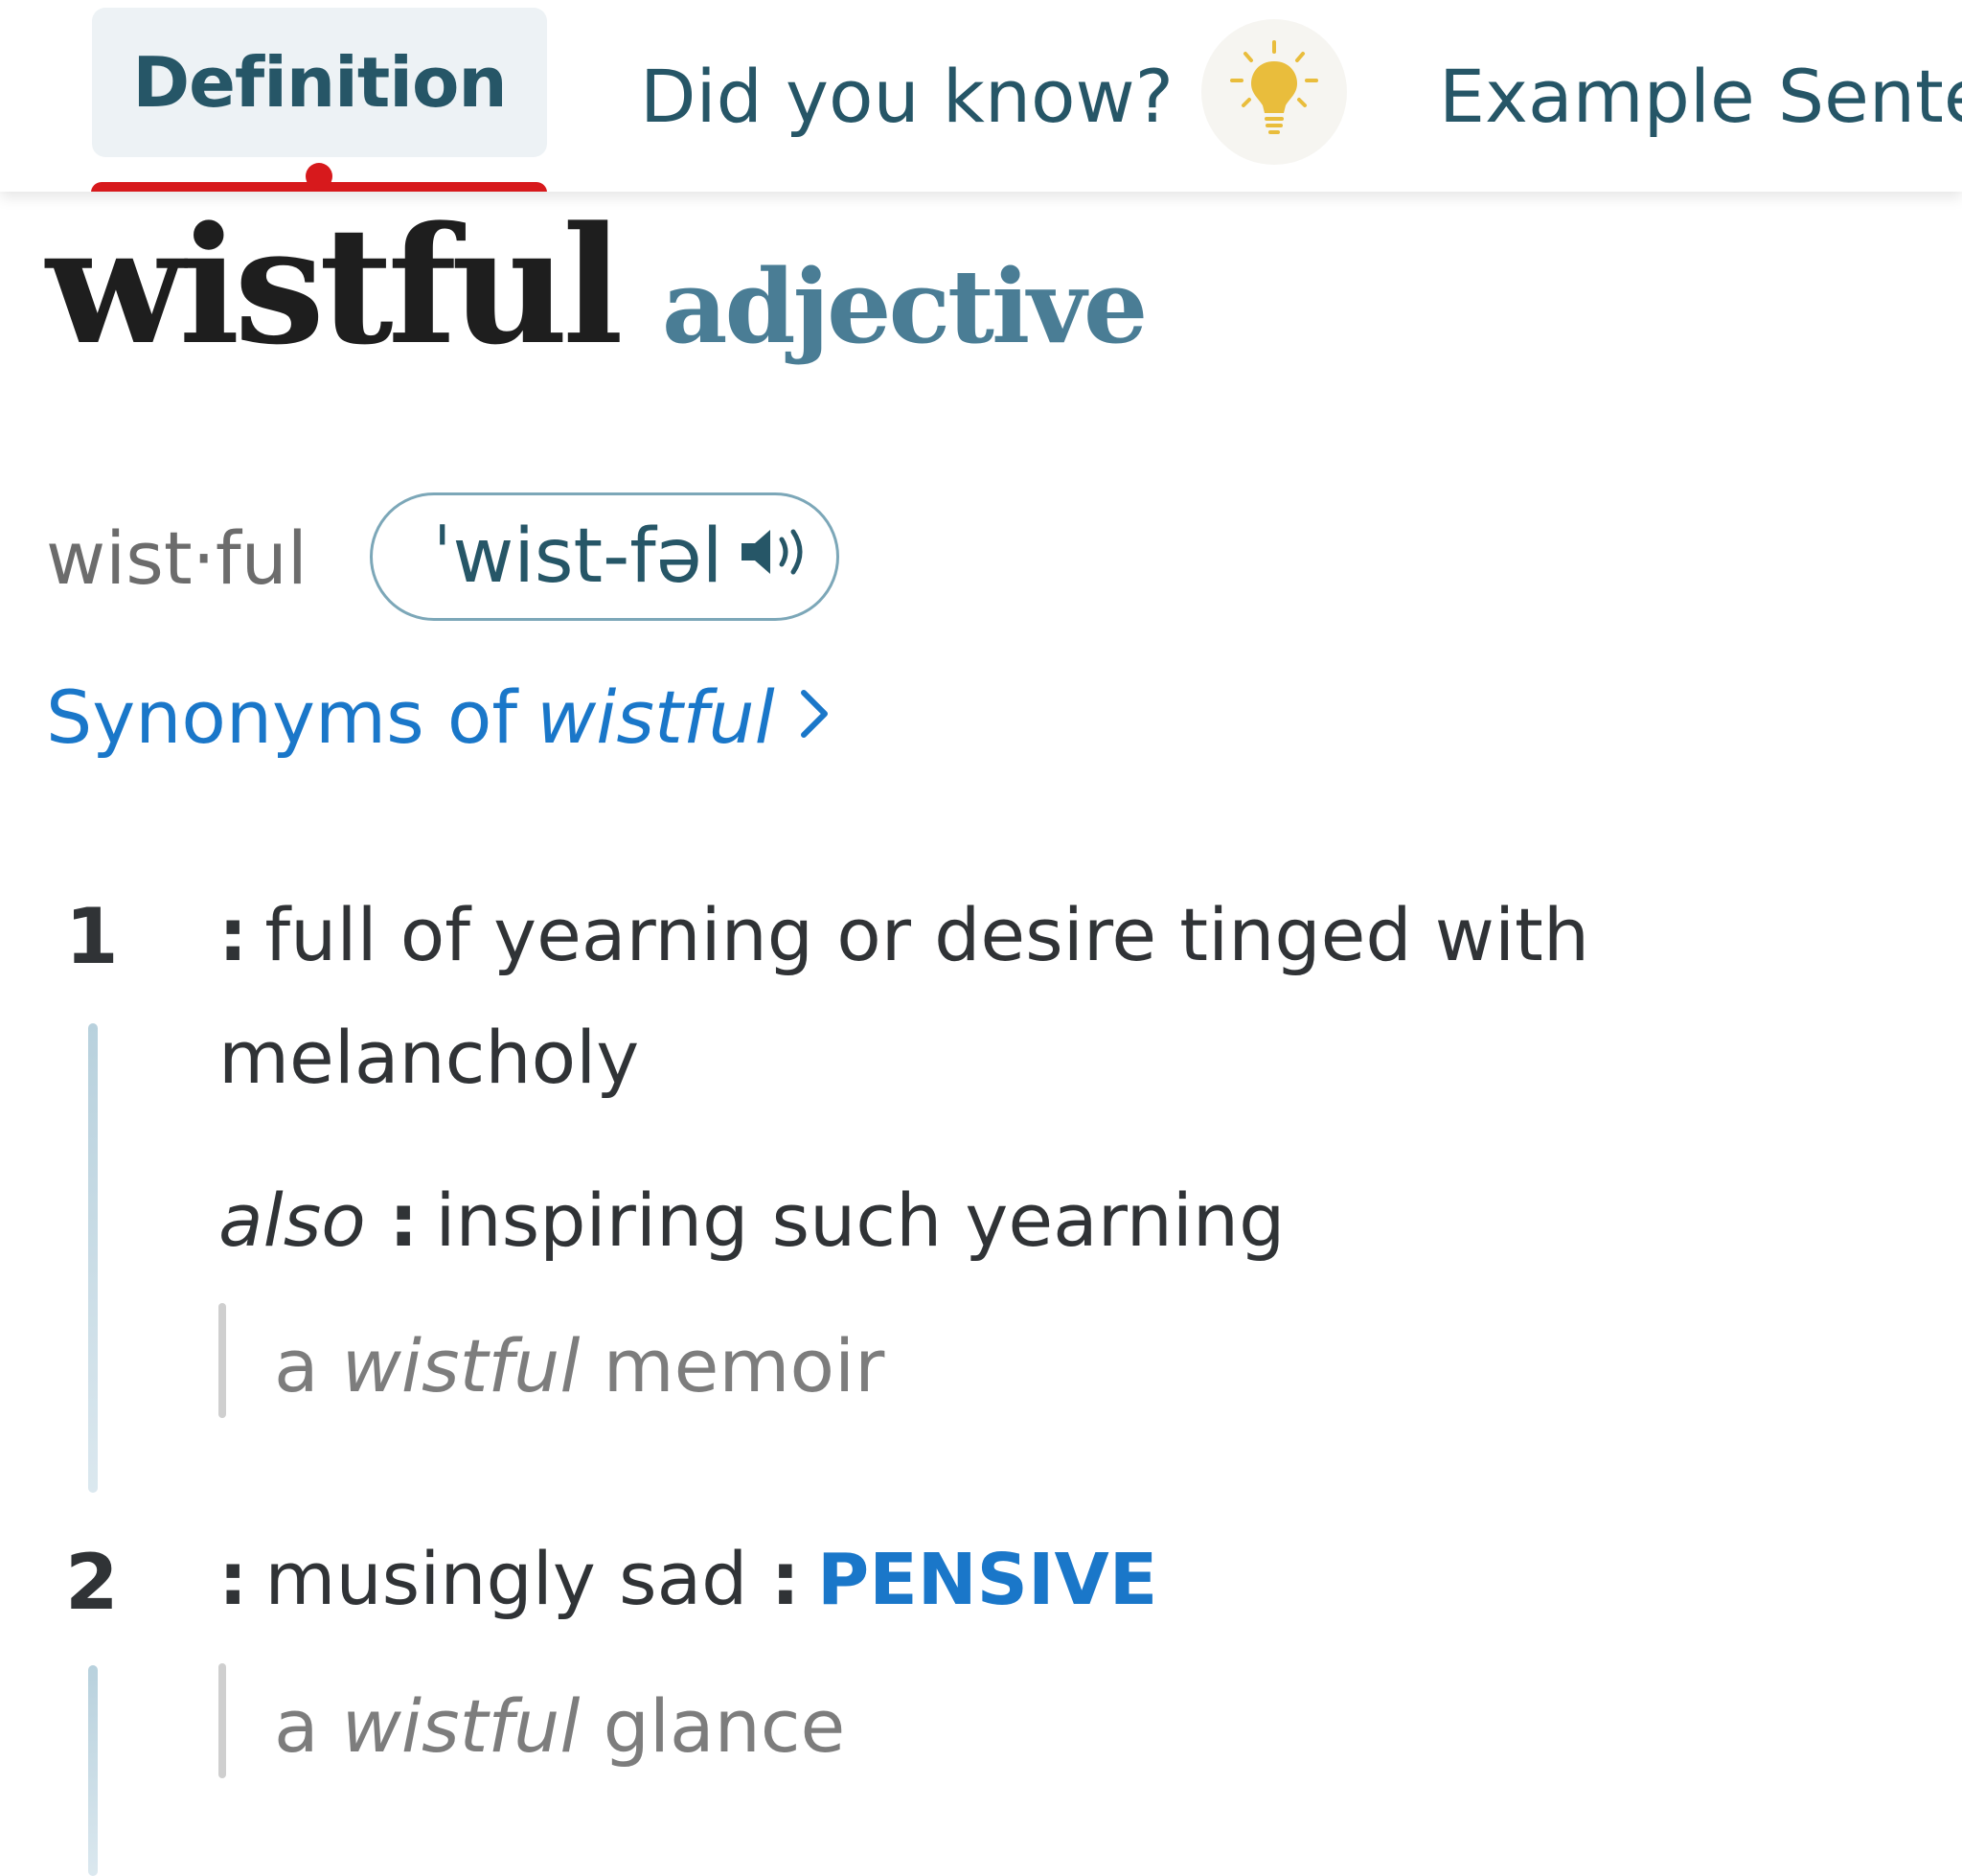  What do you see at coordinates (578, 557) in the screenshot?
I see `pronunciation-text: ˈwist-fəl` at bounding box center [578, 557].